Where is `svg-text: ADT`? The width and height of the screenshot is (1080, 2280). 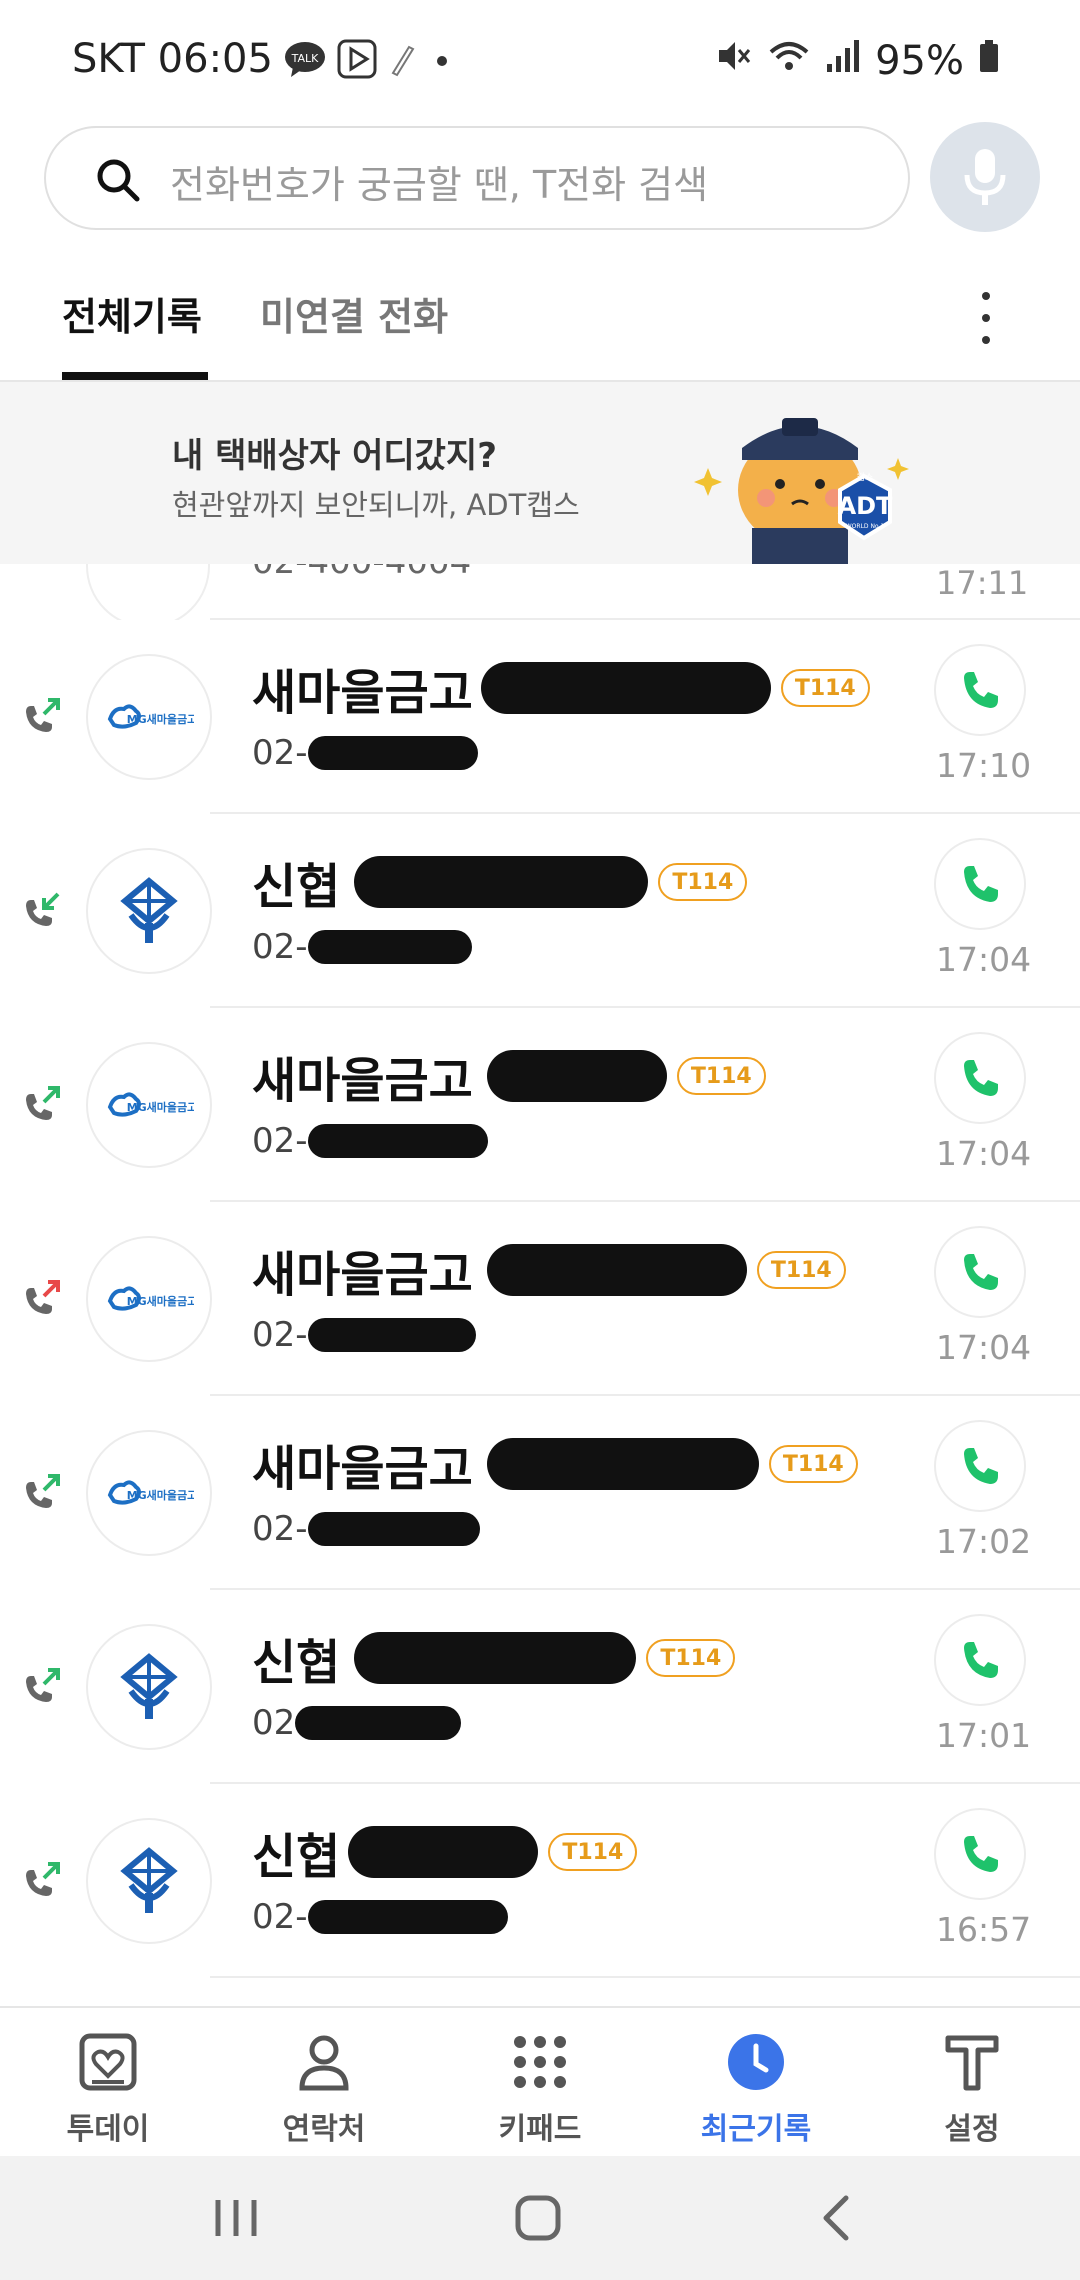 svg-text: ADT is located at coordinates (865, 506).